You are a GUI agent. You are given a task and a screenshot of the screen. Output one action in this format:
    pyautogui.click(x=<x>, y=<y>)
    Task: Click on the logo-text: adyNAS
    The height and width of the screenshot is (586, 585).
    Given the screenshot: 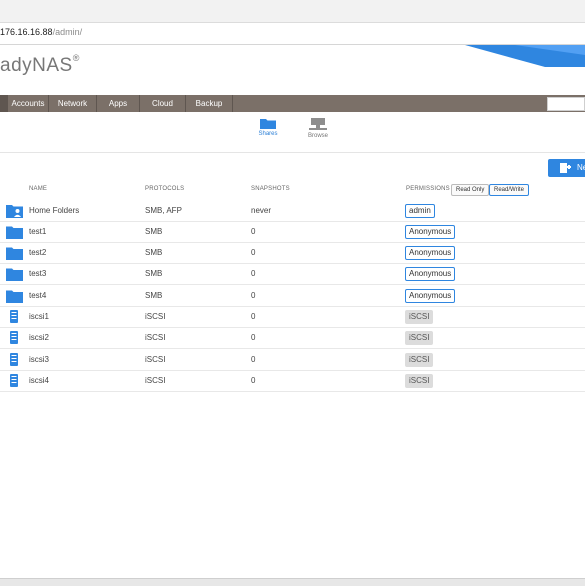 What is the action you would take?
    pyautogui.click(x=36, y=65)
    